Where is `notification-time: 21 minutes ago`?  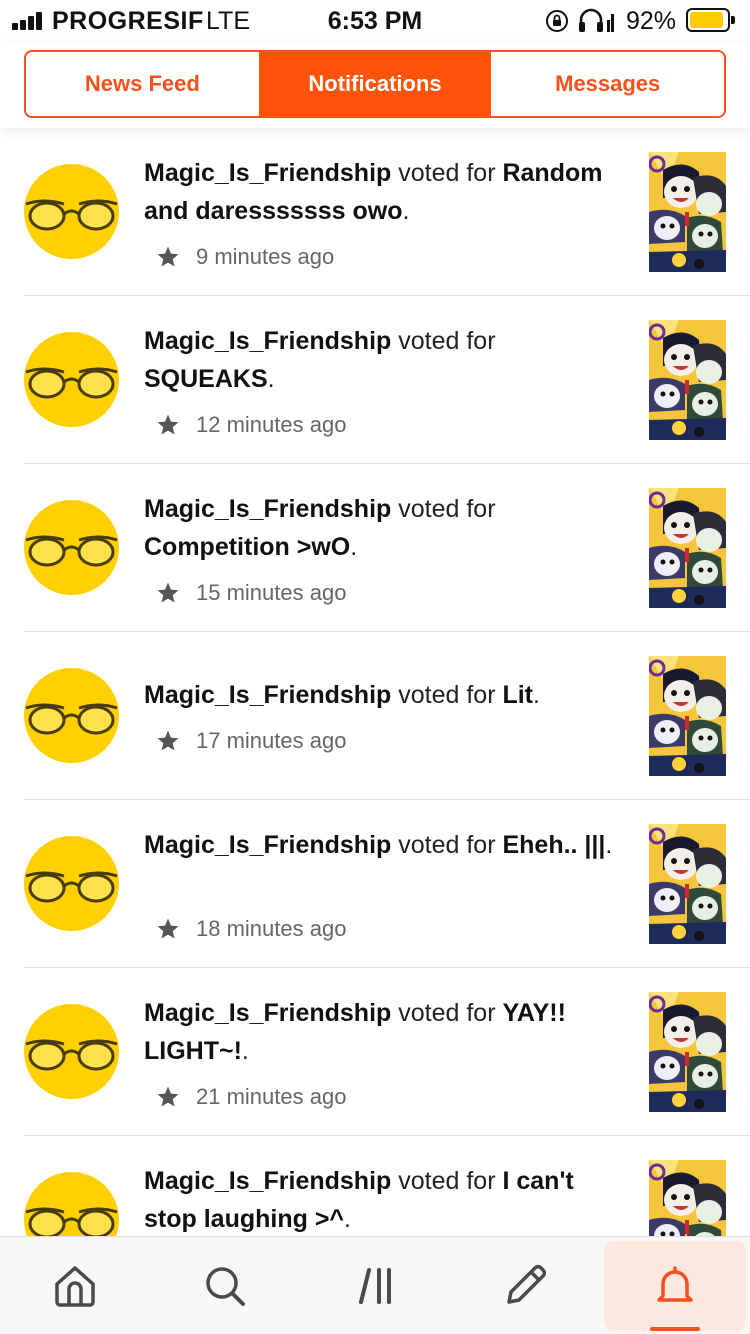 notification-time: 21 minutes ago is located at coordinates (271, 1096).